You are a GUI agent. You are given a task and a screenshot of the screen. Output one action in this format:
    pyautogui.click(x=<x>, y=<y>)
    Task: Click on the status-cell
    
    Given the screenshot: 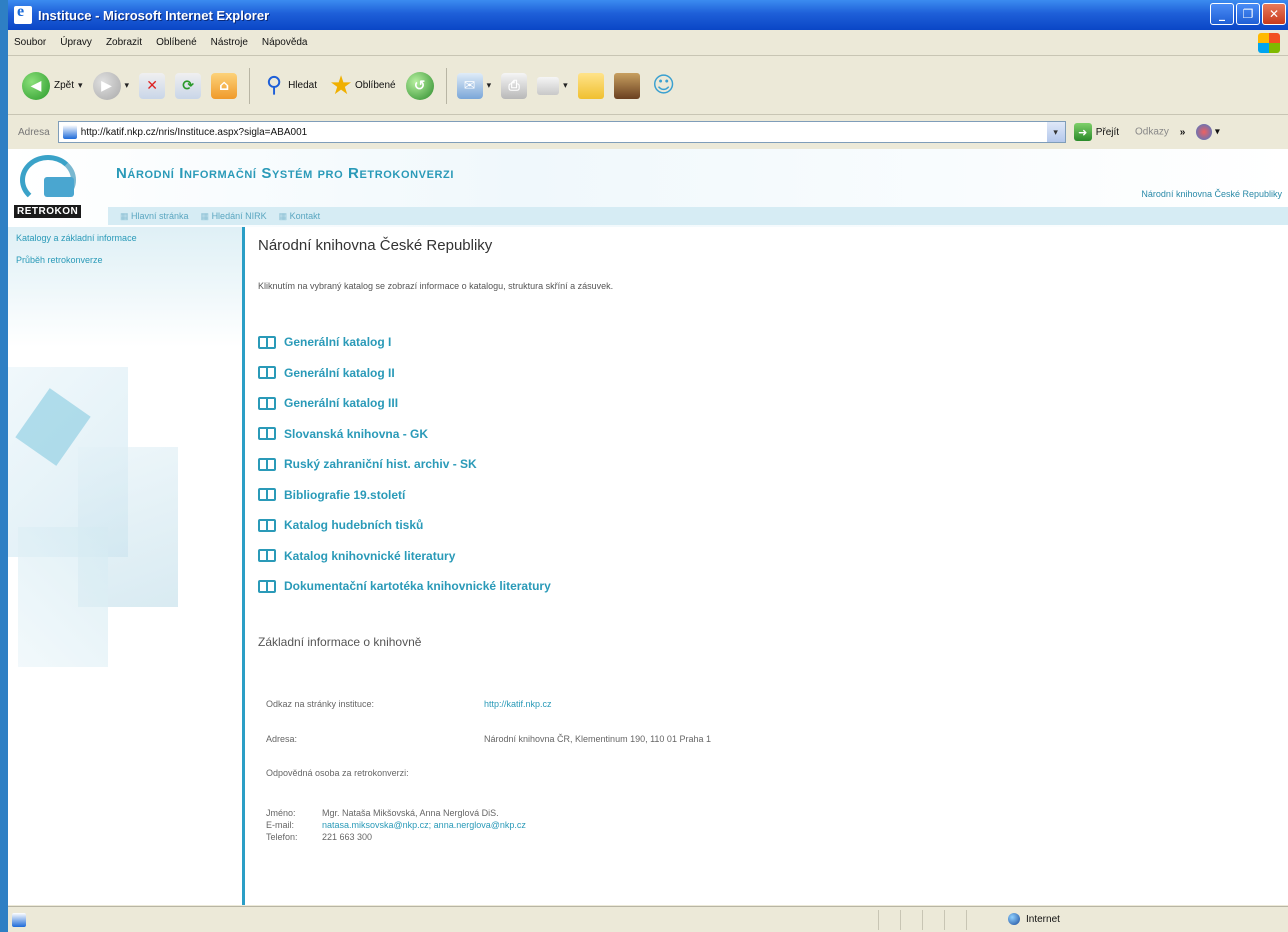 What is the action you would take?
    pyautogui.click(x=955, y=920)
    